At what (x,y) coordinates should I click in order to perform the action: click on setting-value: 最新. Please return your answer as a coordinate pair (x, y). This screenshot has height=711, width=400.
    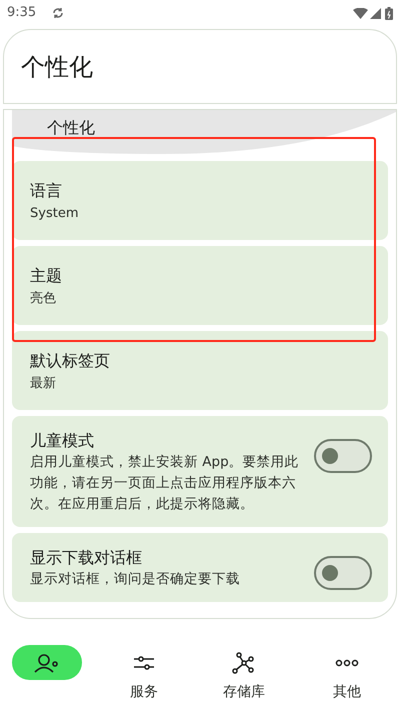
    Looking at the image, I should click on (43, 384).